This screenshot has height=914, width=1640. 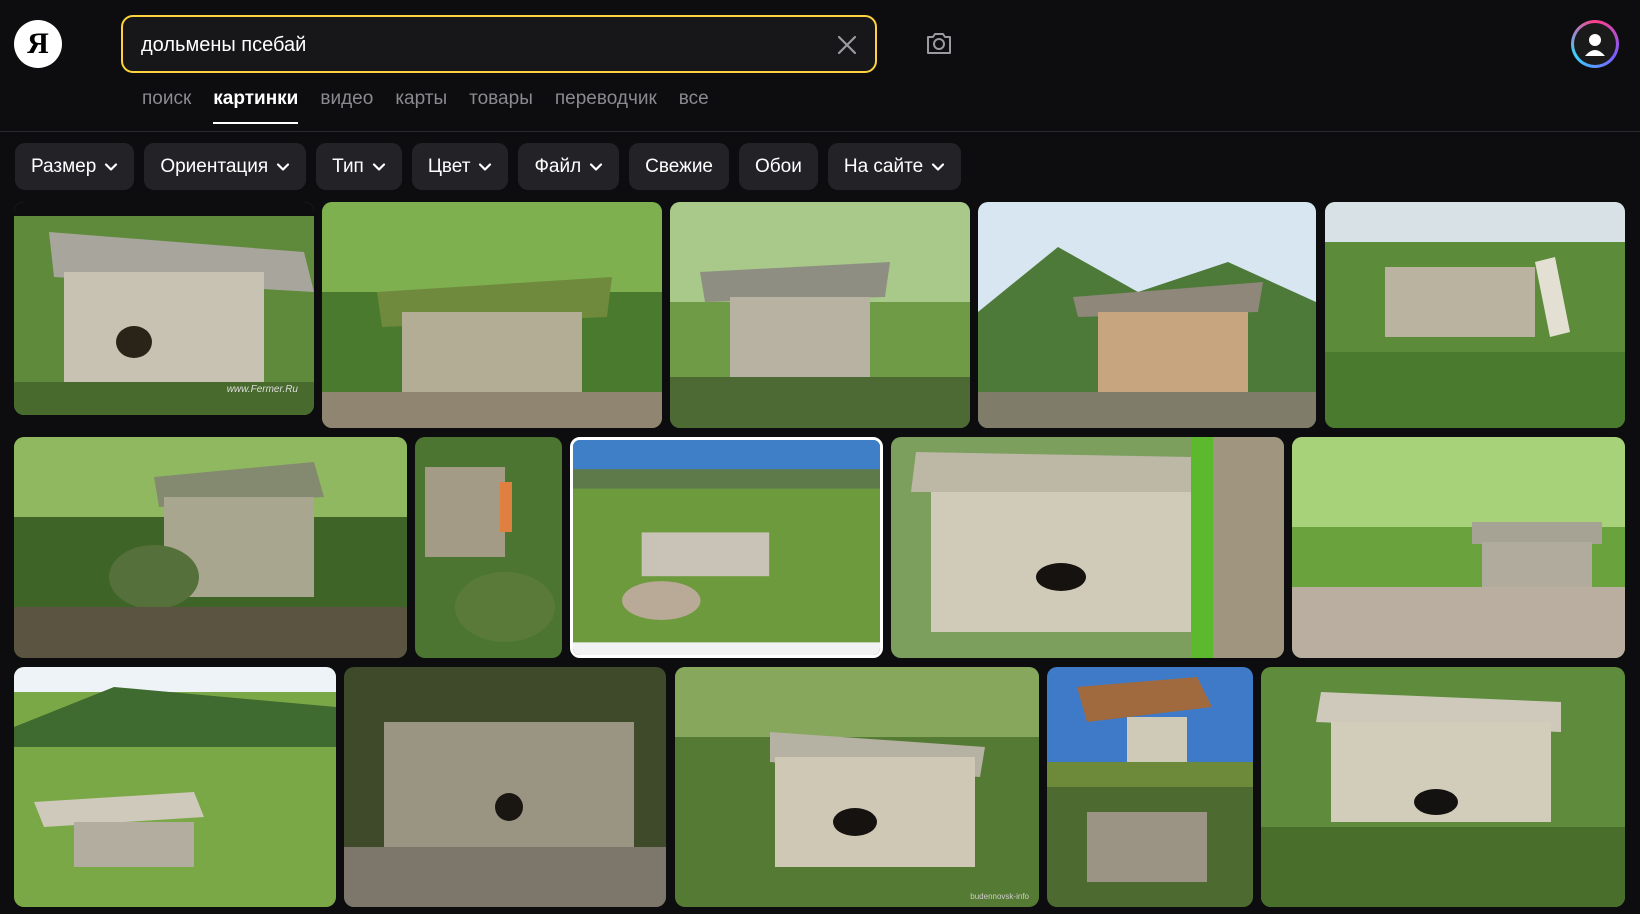 I want to click on filter-wallpapers: Обои, so click(x=778, y=166).